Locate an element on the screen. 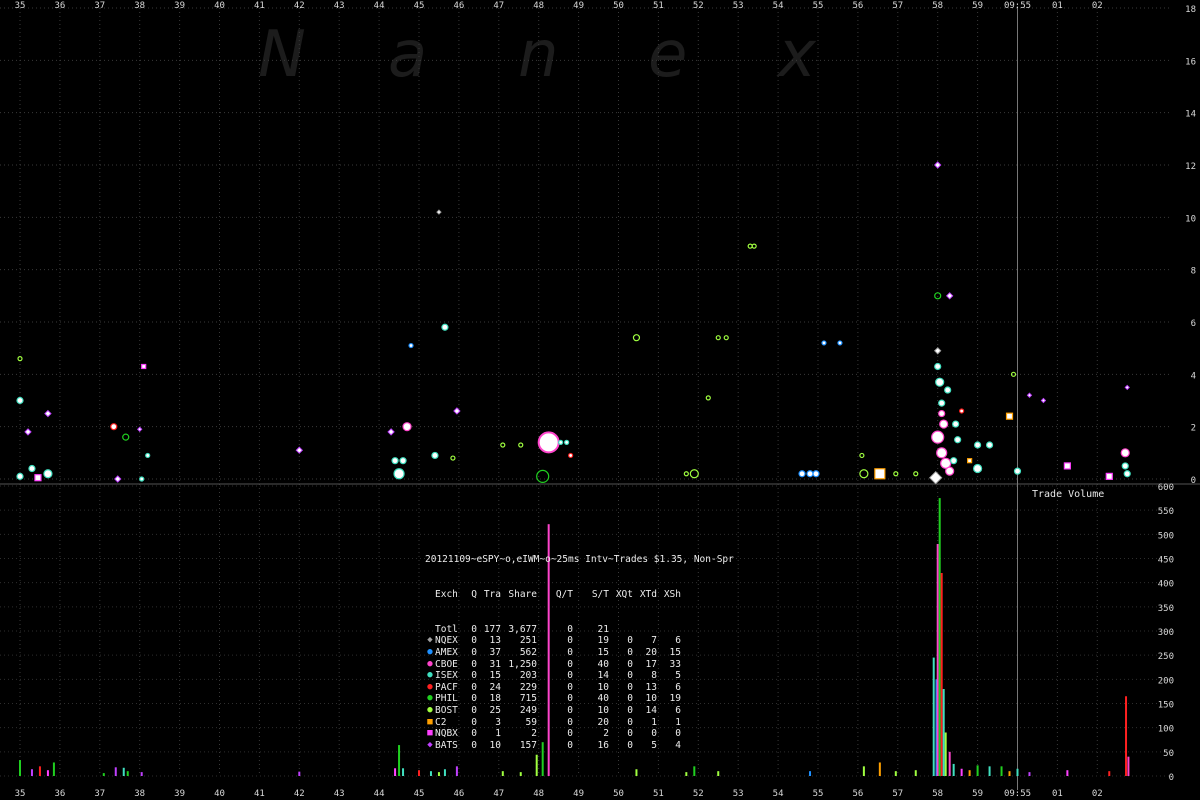  summary-cell: 6 is located at coordinates (678, 710).